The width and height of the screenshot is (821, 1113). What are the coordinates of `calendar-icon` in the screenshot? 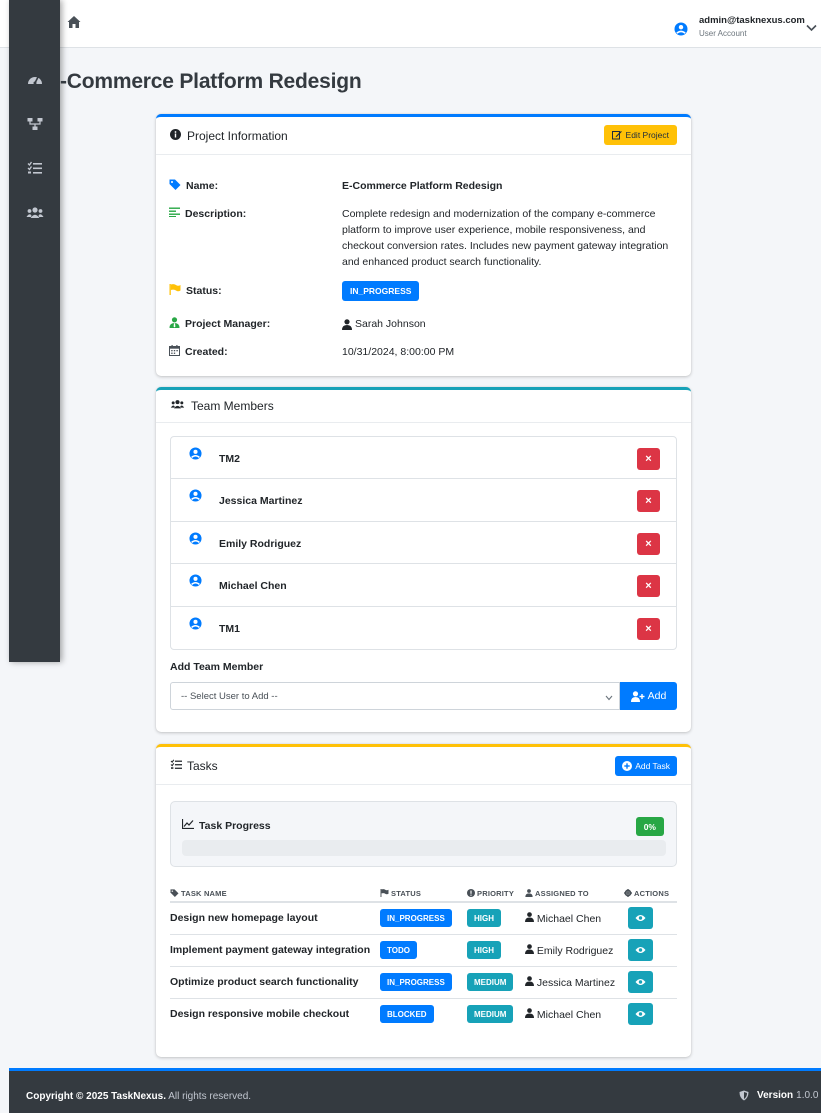 It's located at (177, 352).